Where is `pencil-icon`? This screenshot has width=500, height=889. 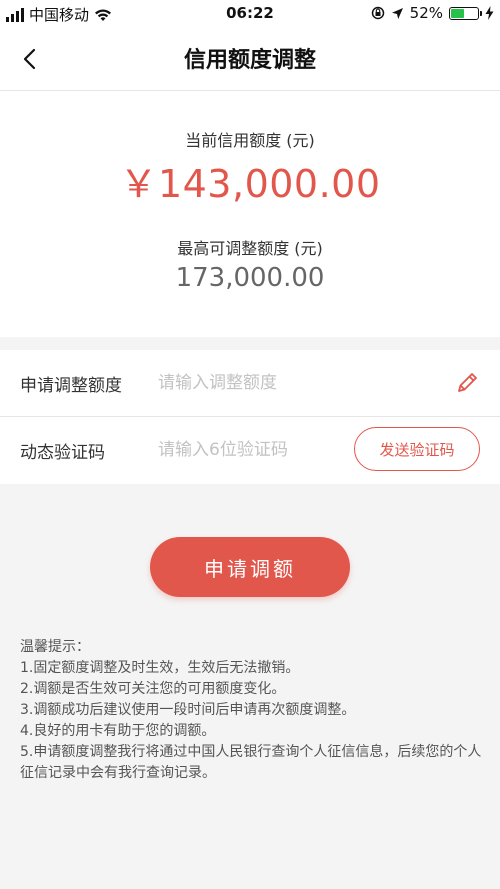
pencil-icon is located at coordinates (467, 383).